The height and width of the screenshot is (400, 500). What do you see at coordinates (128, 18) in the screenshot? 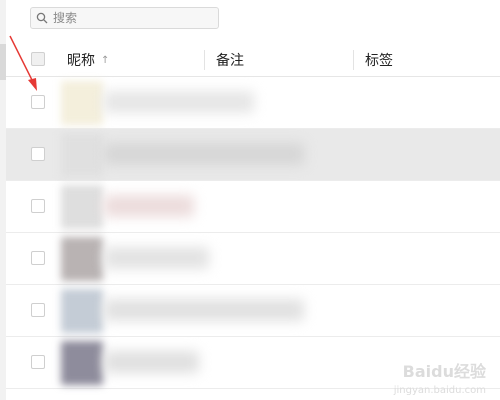
I see `search-input` at bounding box center [128, 18].